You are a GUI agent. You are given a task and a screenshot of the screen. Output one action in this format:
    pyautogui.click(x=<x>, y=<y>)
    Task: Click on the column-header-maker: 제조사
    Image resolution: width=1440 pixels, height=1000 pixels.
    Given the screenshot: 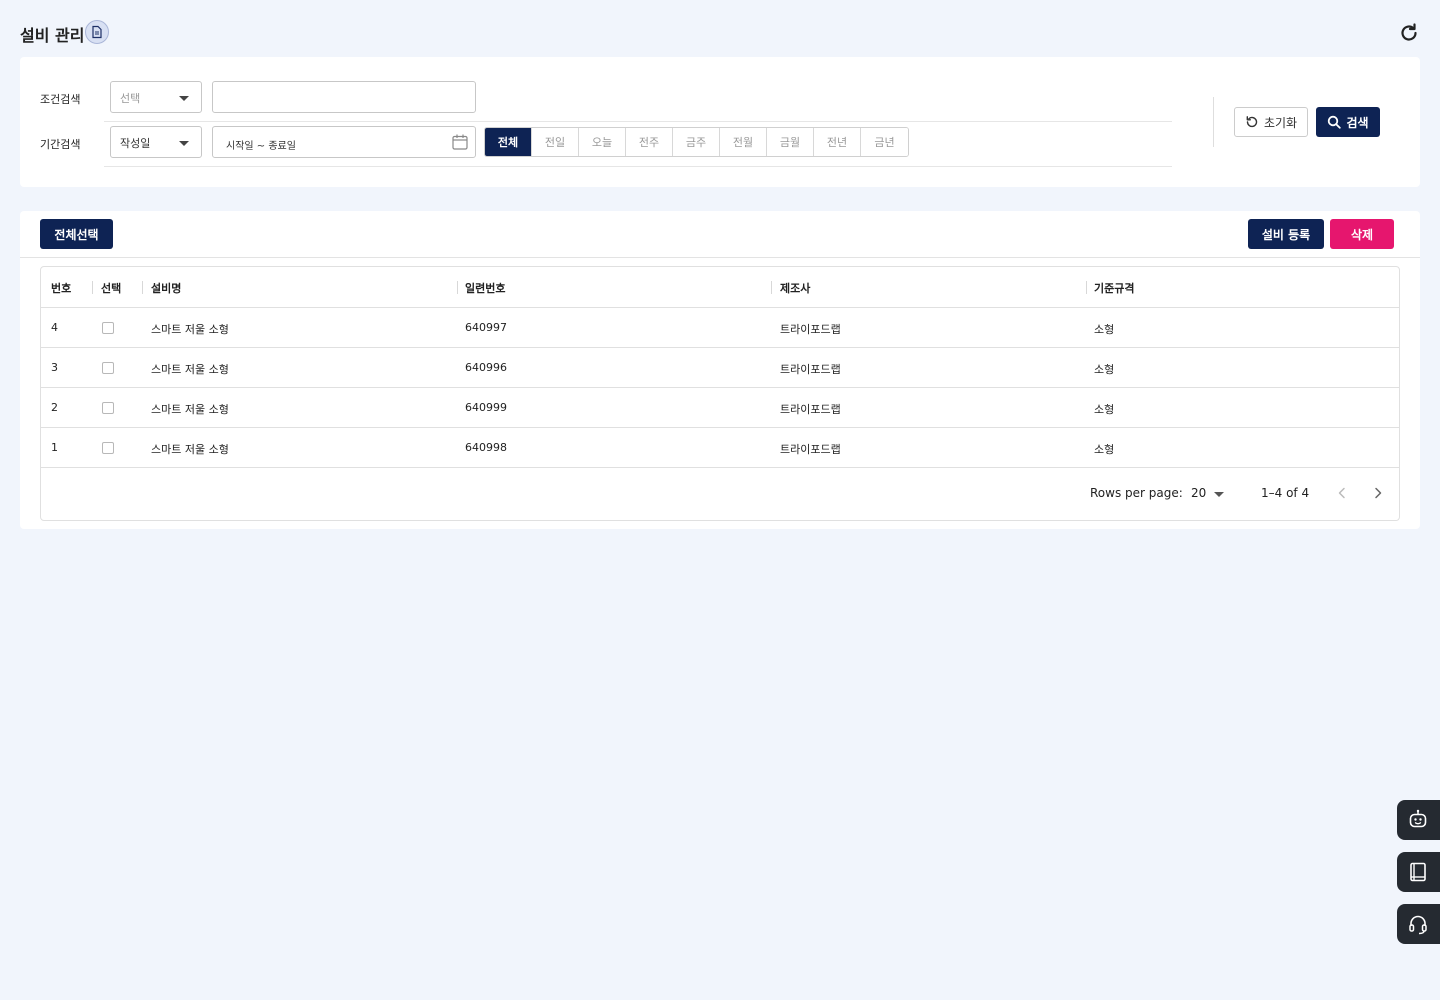 What is the action you would take?
    pyautogui.click(x=795, y=288)
    